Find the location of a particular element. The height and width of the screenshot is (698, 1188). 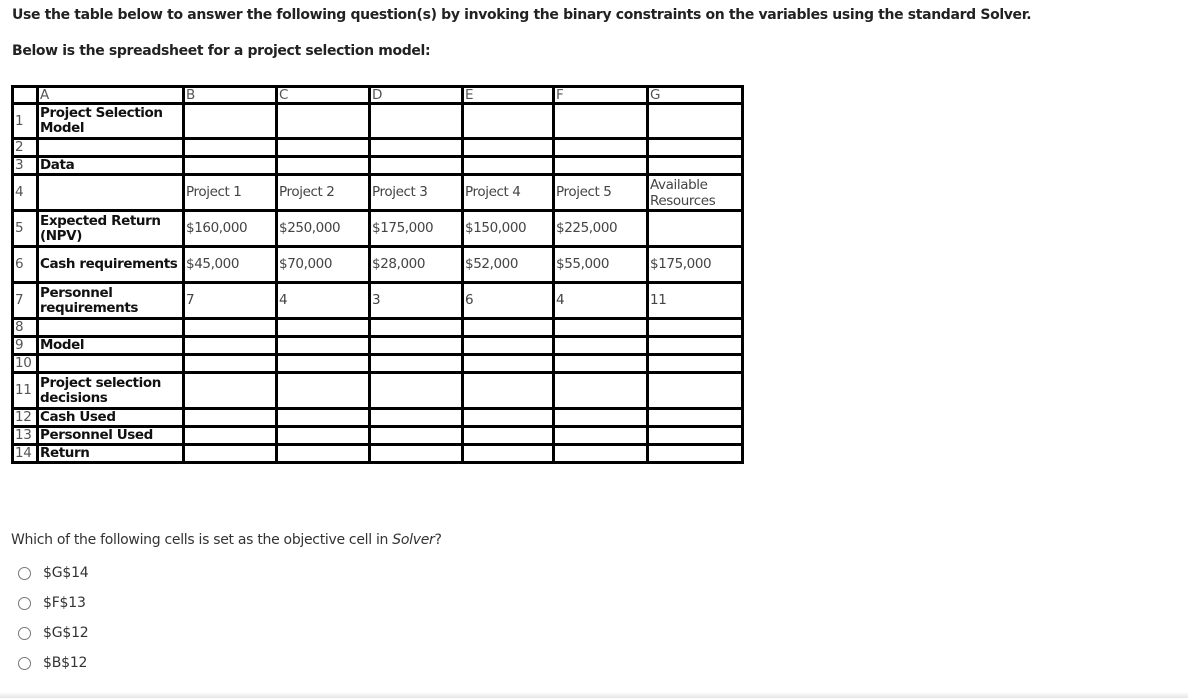

cell-d2 is located at coordinates (416, 147).